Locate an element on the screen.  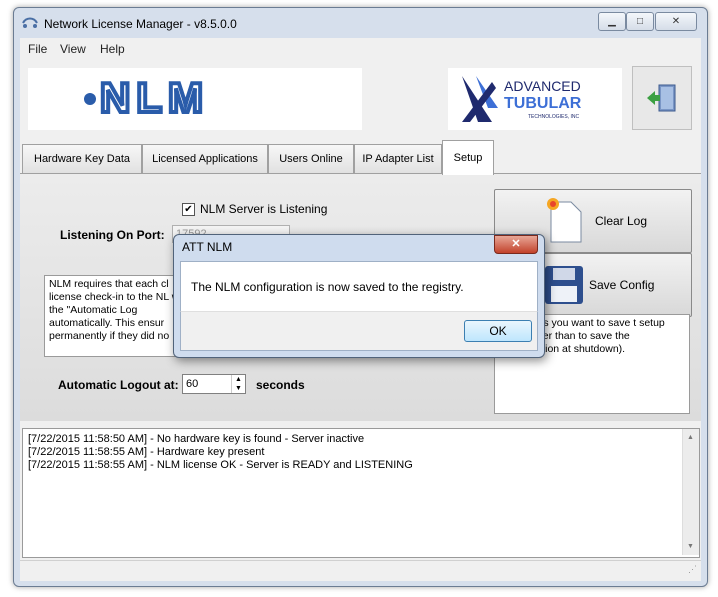
ok-button: OK is located at coordinates (498, 331).